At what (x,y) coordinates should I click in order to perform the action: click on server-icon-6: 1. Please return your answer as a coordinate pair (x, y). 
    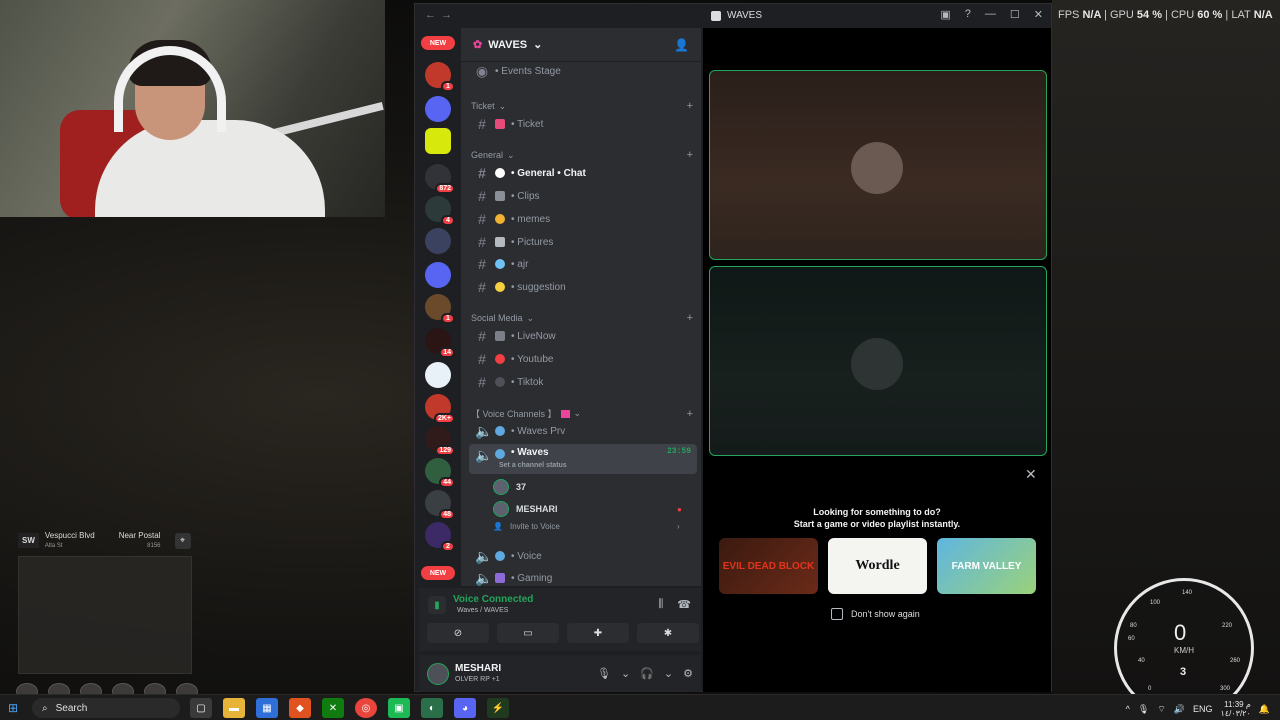
    Looking at the image, I should click on (440, 309).